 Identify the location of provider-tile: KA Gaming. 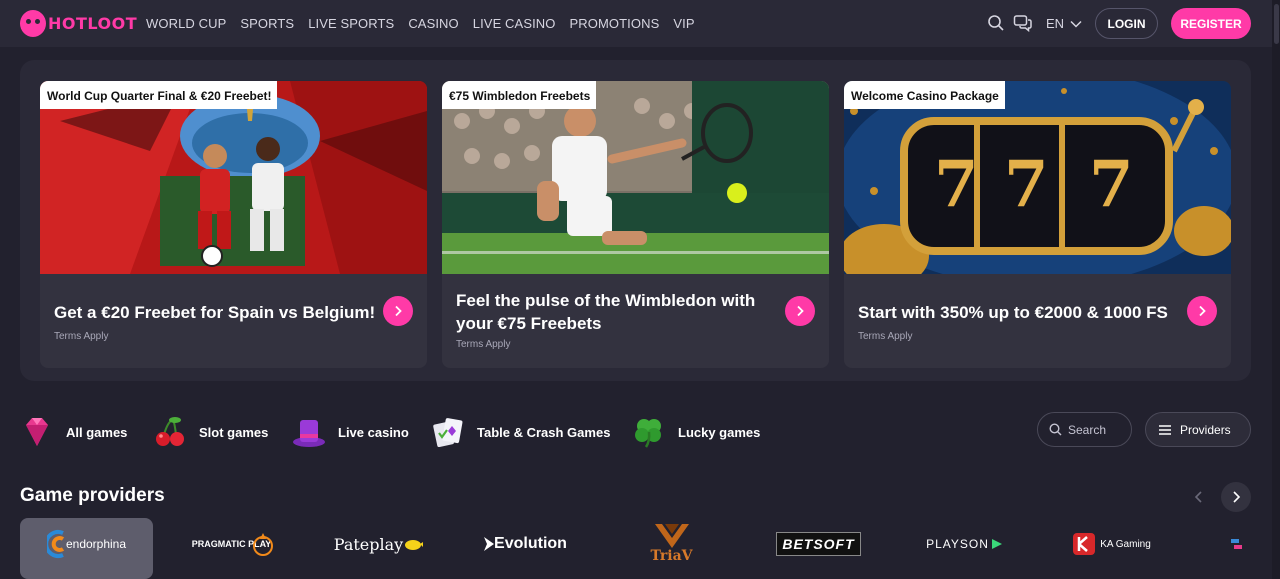
(1111, 548).